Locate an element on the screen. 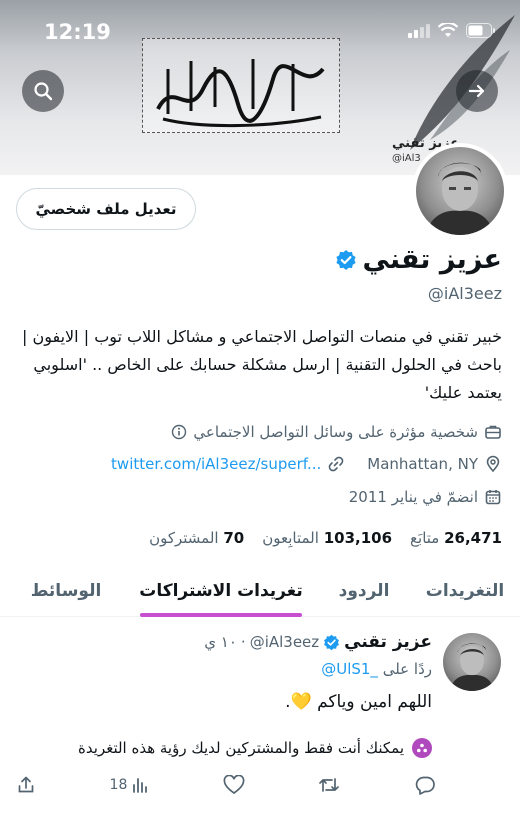 The width and height of the screenshot is (520, 815). tab-subscription-tweets: تغريدات الاشتراكات is located at coordinates (221, 591).